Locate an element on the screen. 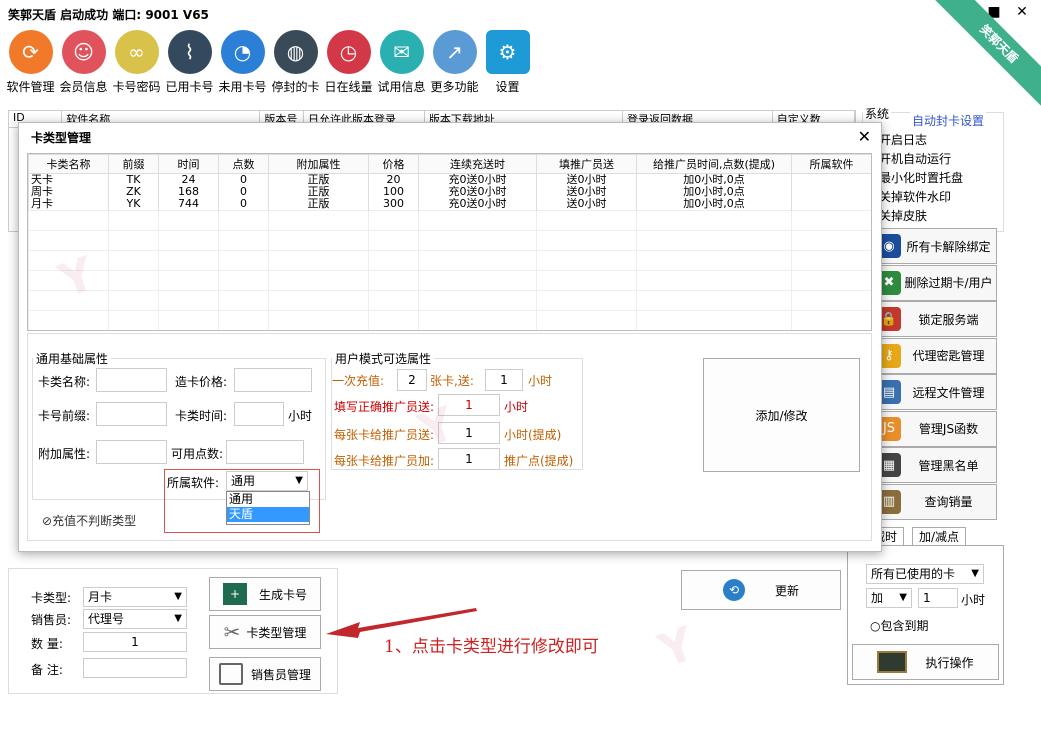 This screenshot has height=743, width=1041. amount-unit: 小时 is located at coordinates (973, 600).